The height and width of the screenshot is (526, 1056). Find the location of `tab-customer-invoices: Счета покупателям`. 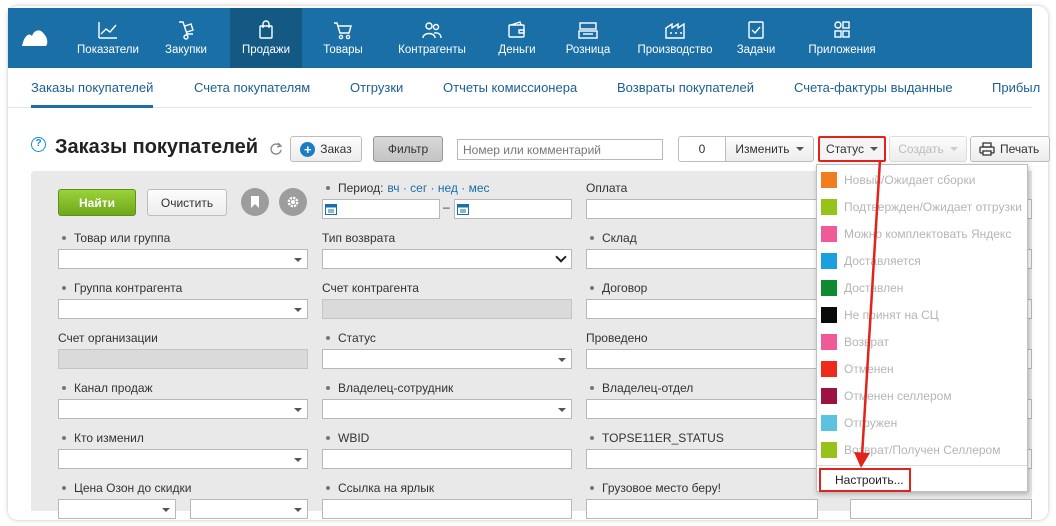

tab-customer-invoices: Счета покупателям is located at coordinates (252, 87).